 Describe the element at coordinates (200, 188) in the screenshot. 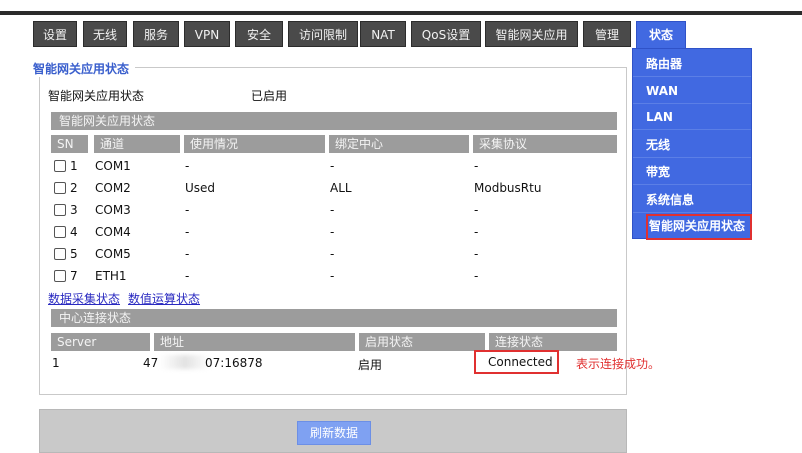

I see `row-usage: Used` at that location.